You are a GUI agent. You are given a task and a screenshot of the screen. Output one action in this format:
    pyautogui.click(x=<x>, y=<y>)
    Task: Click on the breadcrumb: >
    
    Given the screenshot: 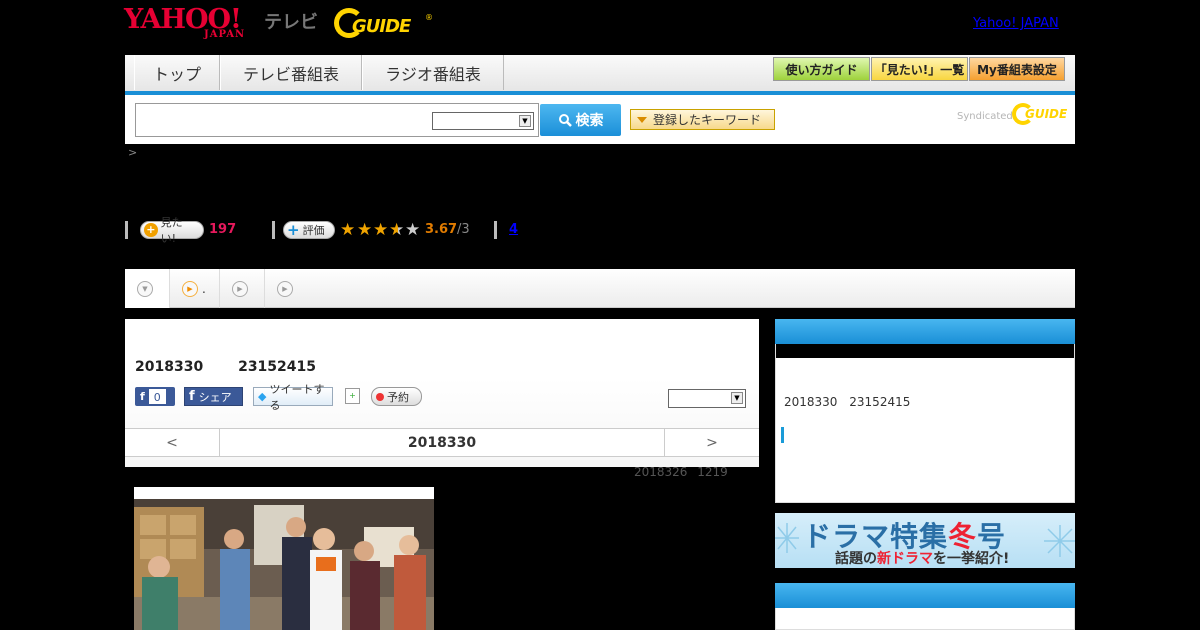 What is the action you would take?
    pyautogui.click(x=132, y=152)
    